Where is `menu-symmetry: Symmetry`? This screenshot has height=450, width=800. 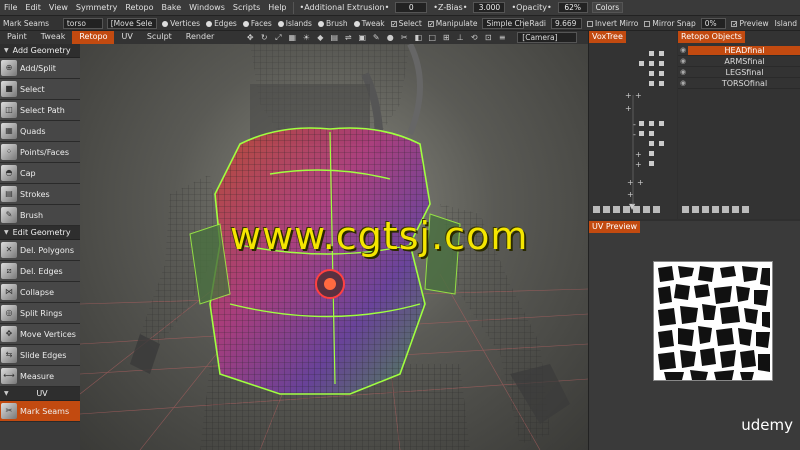
menu-symmetry: Symmetry is located at coordinates (96, 7).